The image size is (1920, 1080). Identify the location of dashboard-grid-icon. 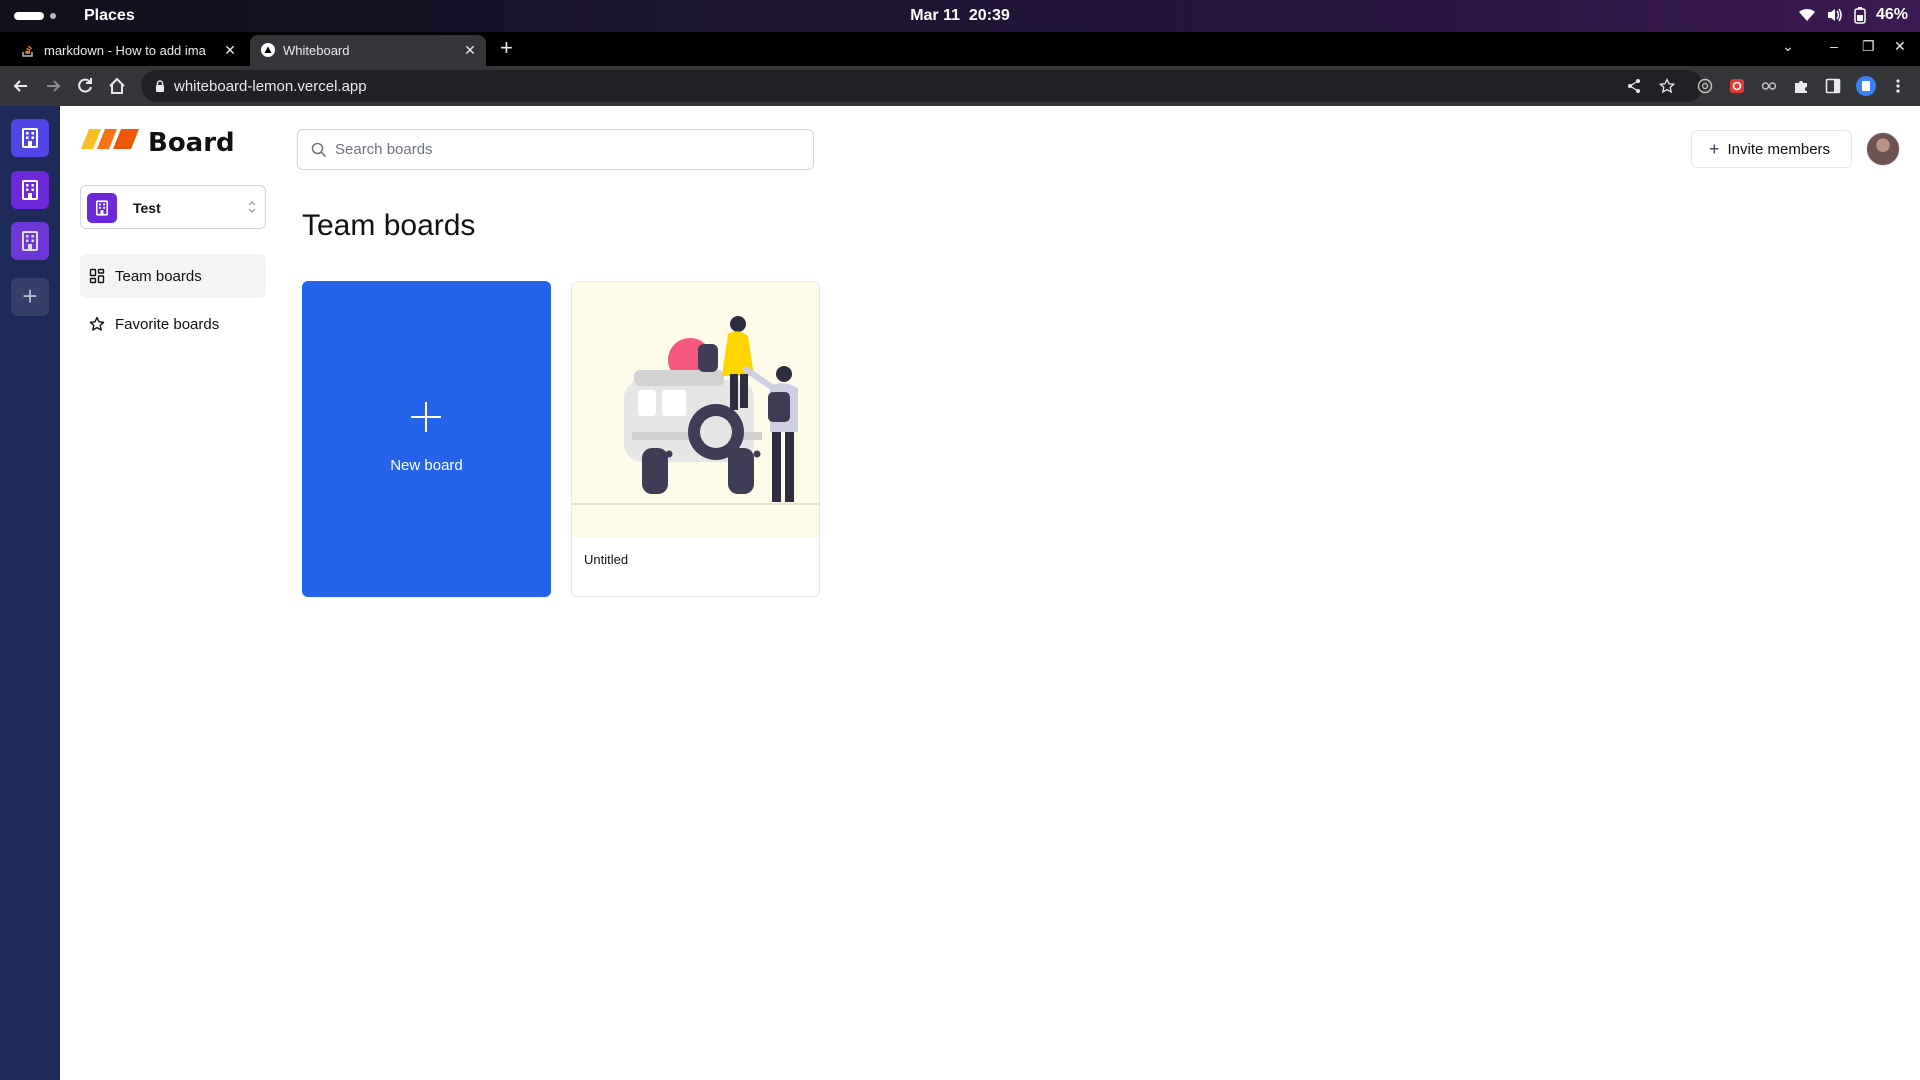
(97, 276).